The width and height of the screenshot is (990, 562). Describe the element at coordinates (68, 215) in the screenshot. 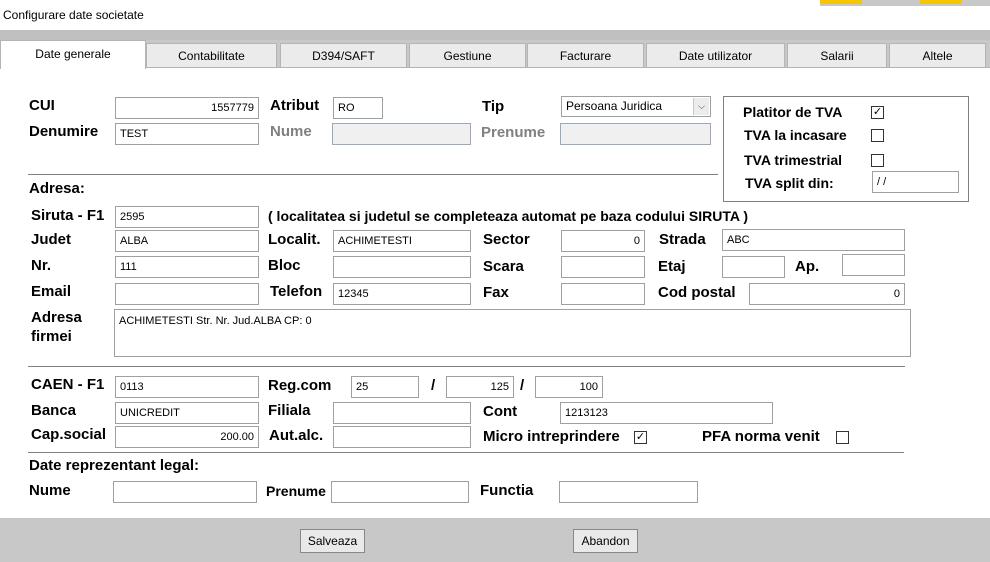

I see `siruta-label: Siruta - F1` at that location.